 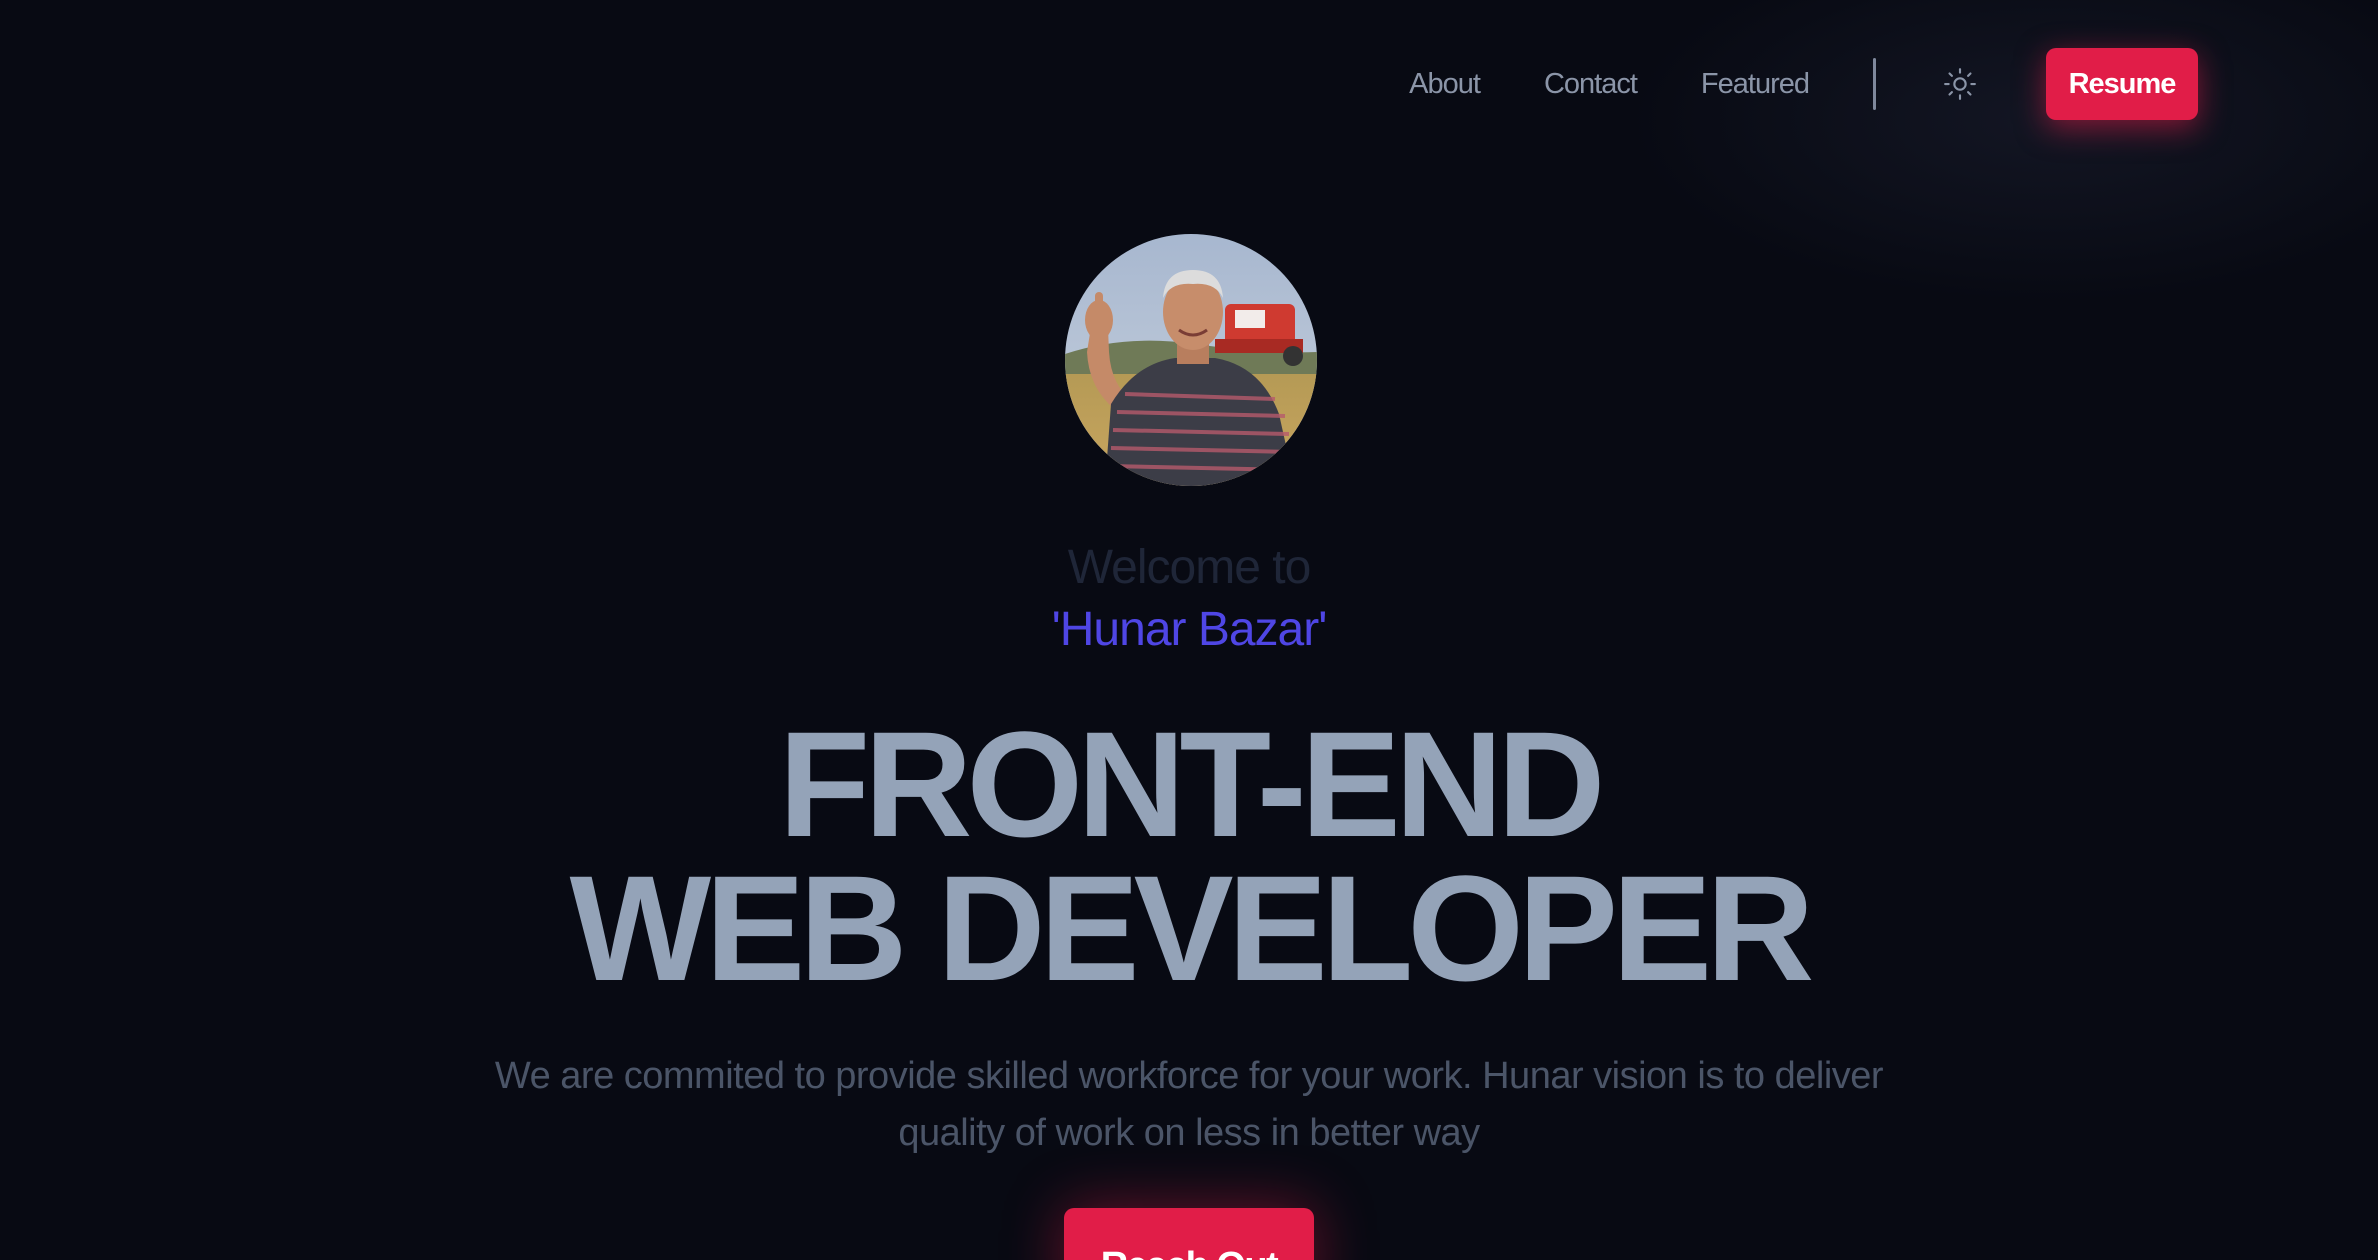 What do you see at coordinates (1189, 567) in the screenshot?
I see `welcome-text: Welcome to` at bounding box center [1189, 567].